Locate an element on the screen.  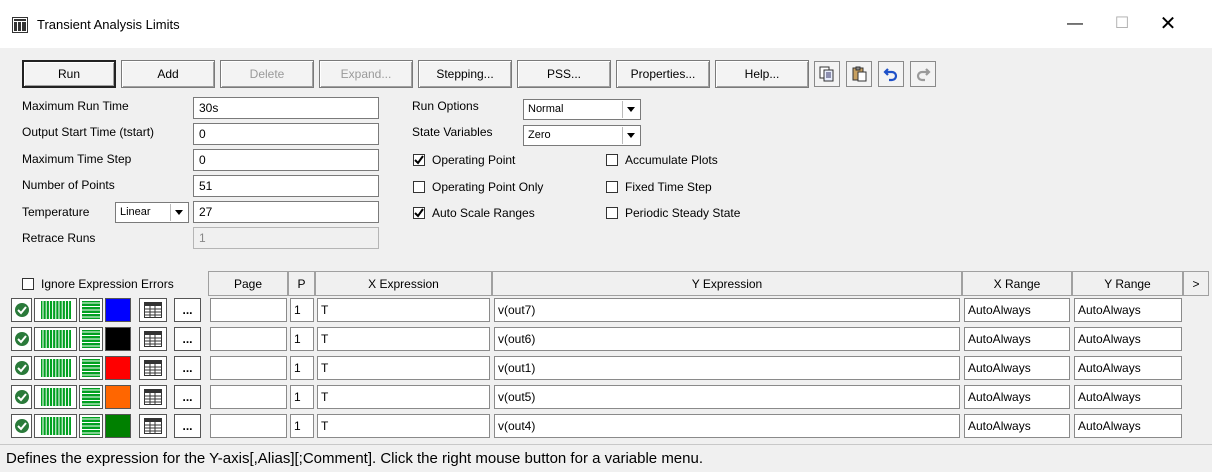
paste-icon is located at coordinates (859, 74).